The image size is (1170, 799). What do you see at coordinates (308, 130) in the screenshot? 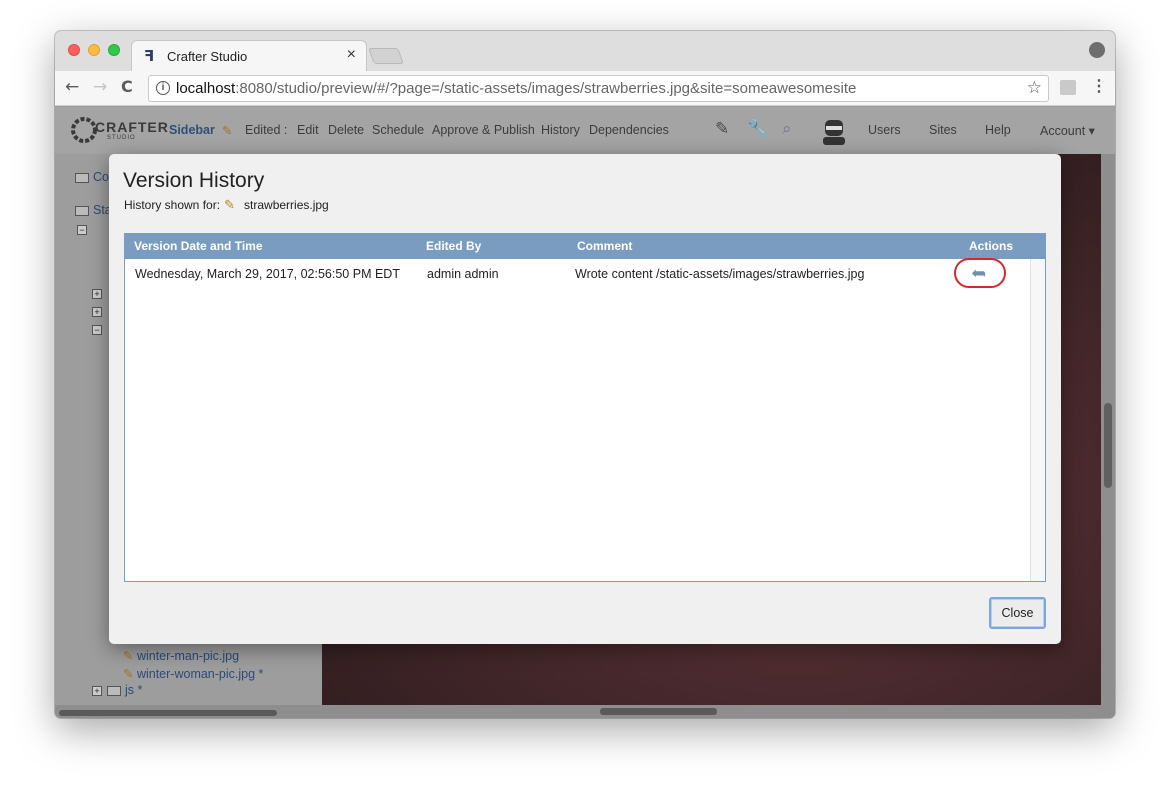
I see `edit-action: Edit` at bounding box center [308, 130].